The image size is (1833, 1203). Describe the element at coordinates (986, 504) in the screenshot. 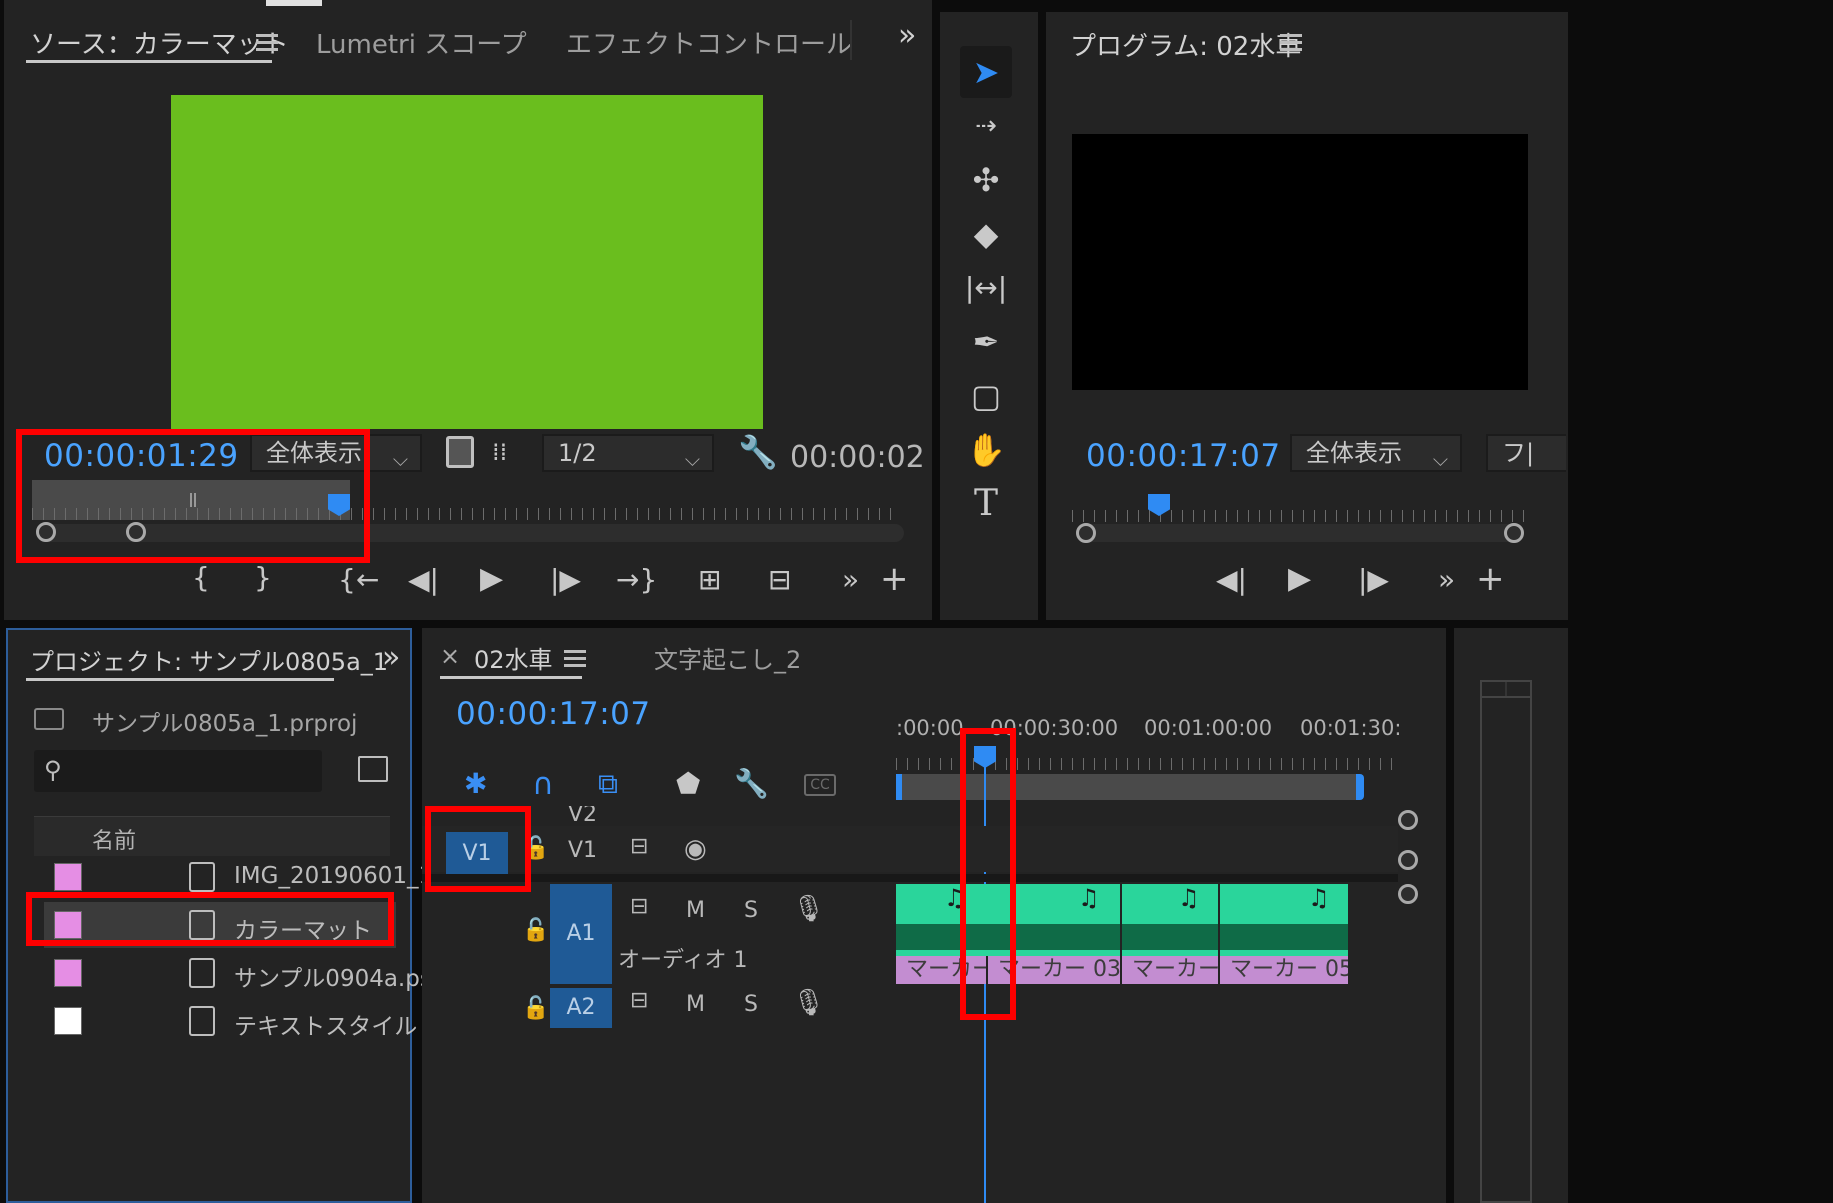

I see `type-tool-icon: T` at that location.